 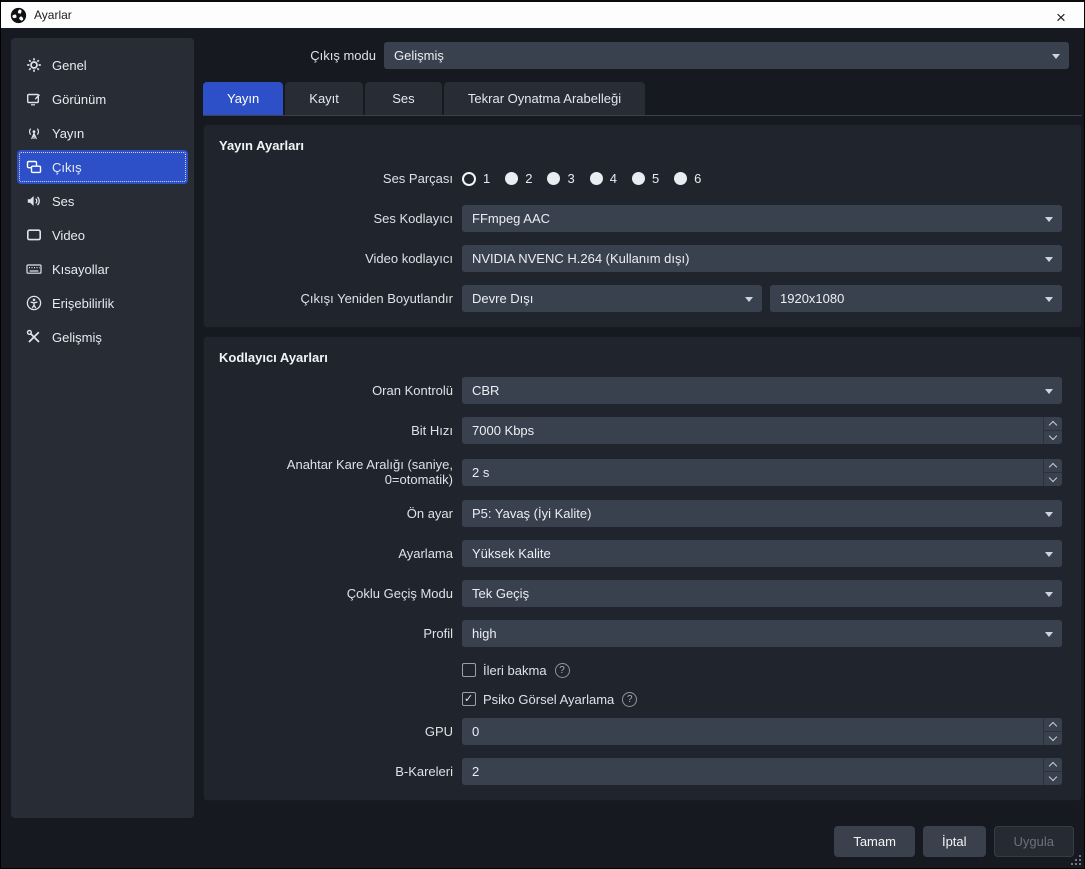 I want to click on video-encoder-label: Video kodlayıcı, so click(x=409, y=258).